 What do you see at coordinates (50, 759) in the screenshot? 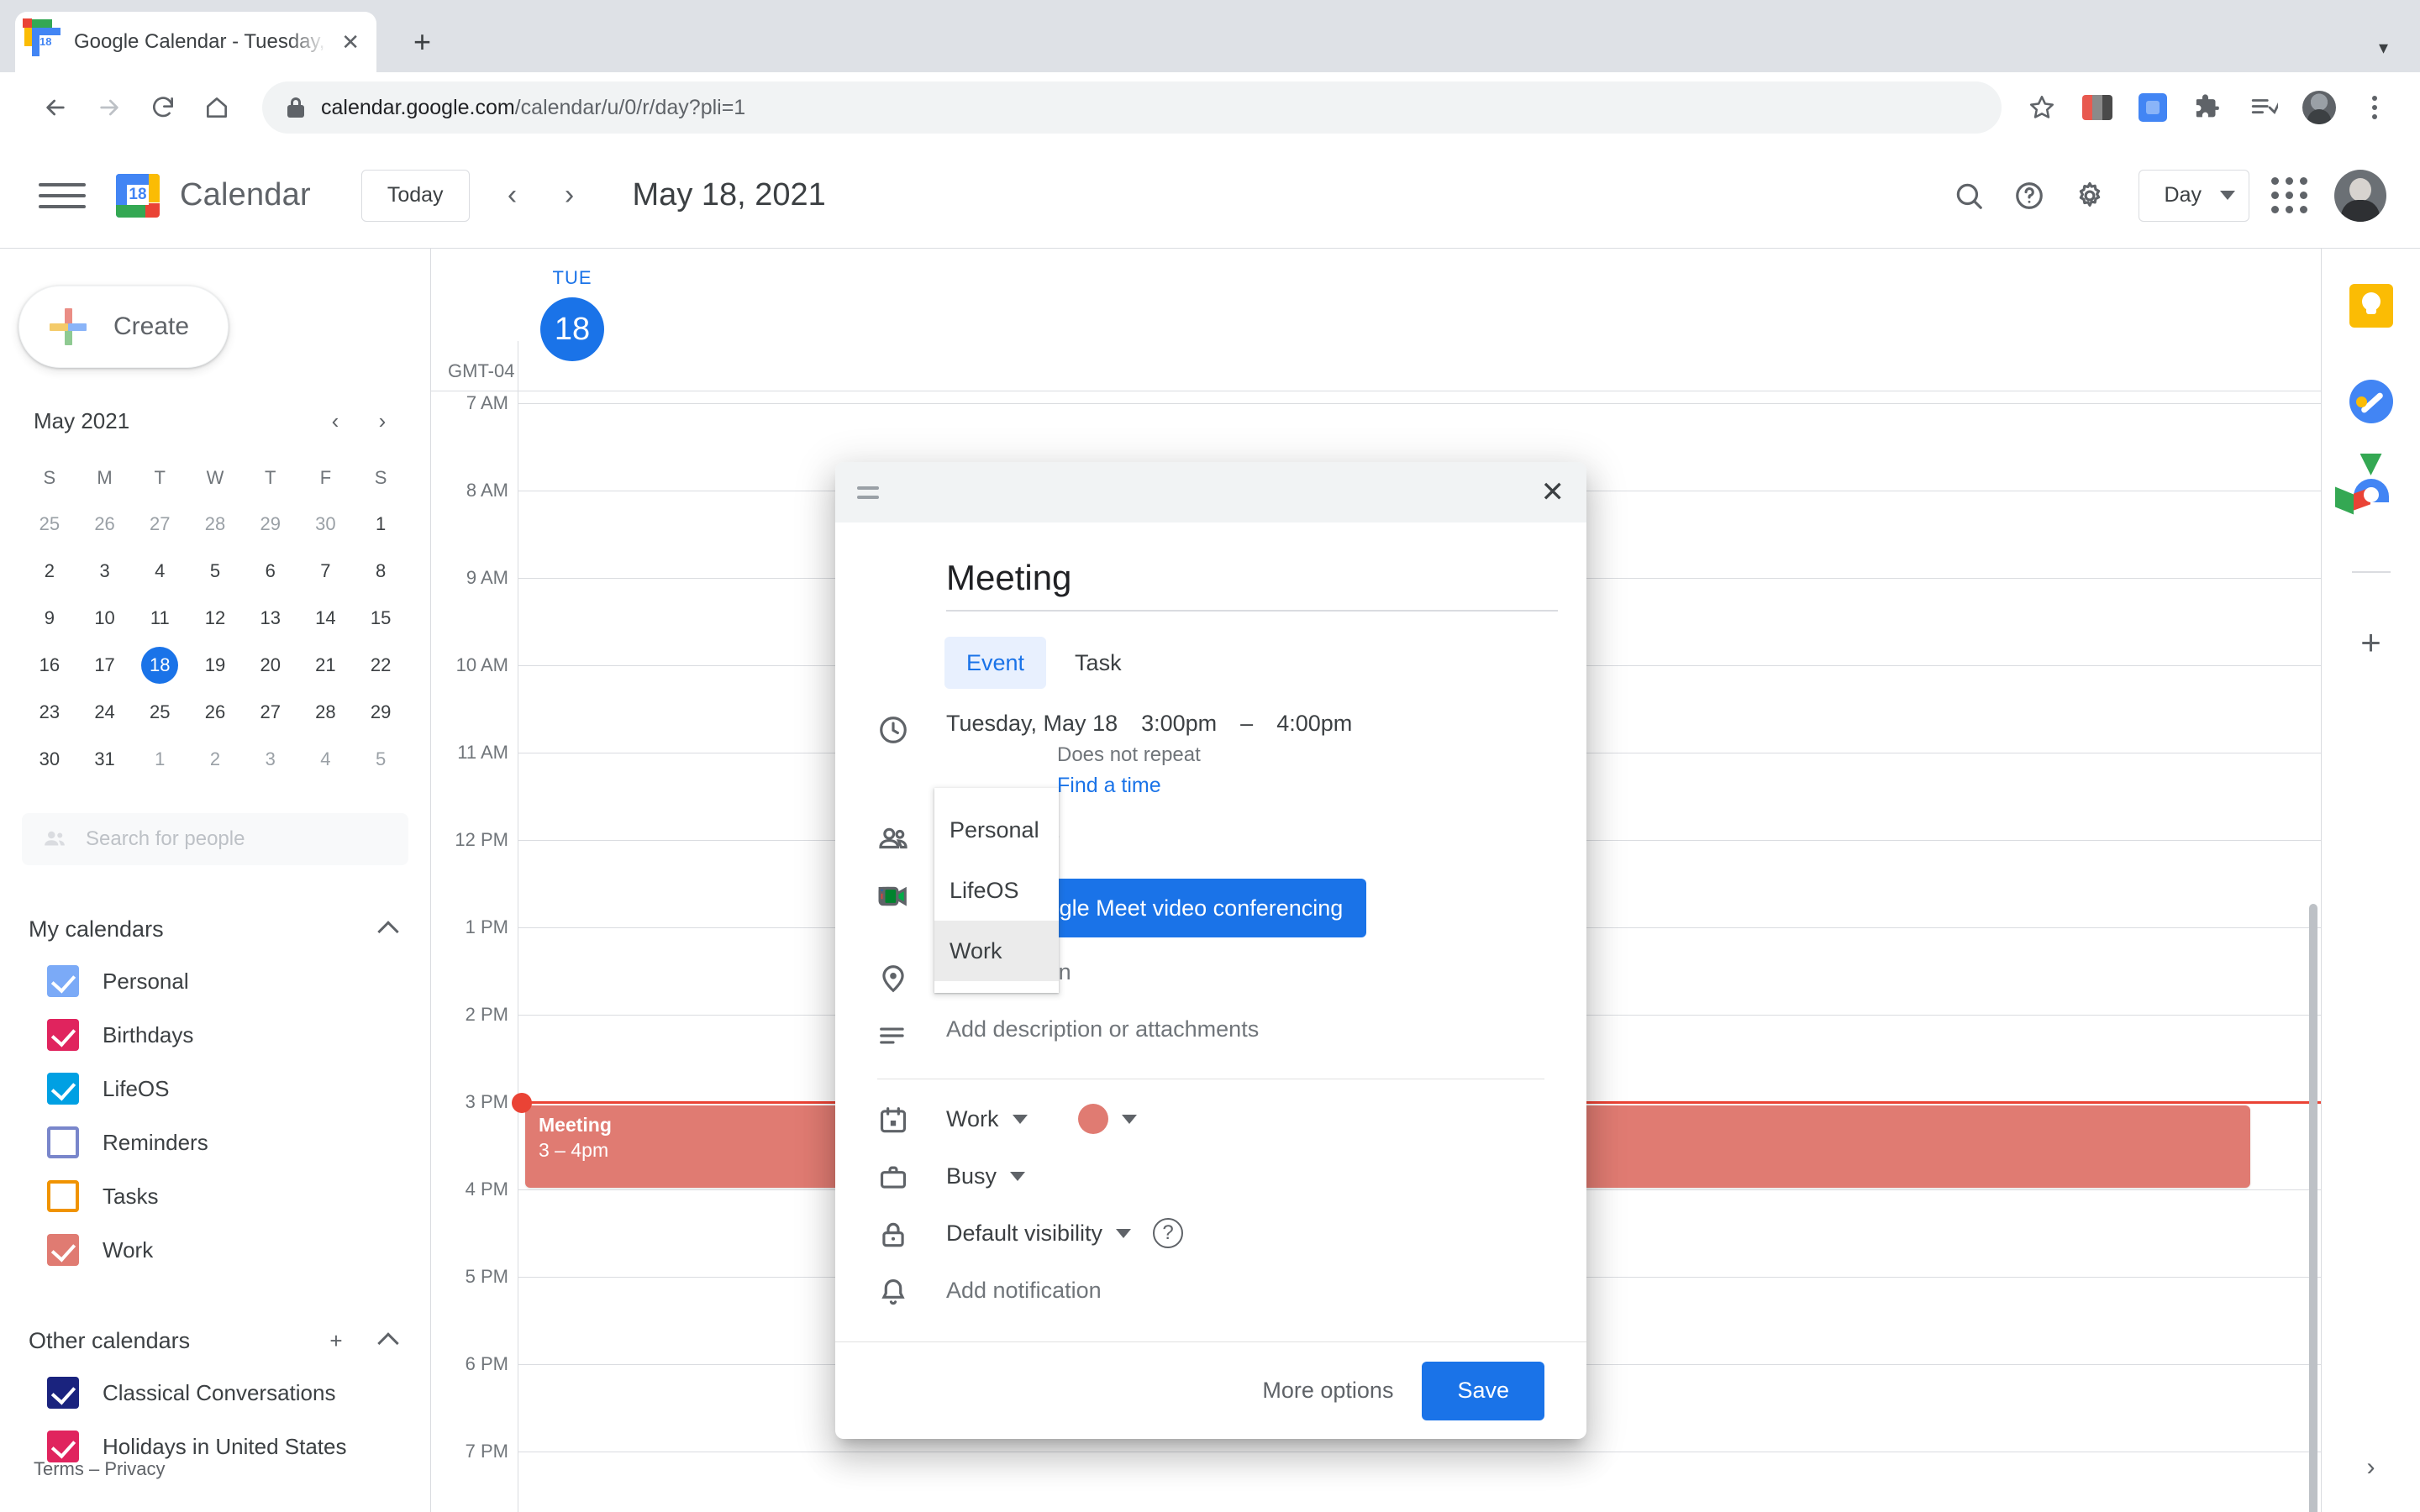
I see `mini-calendar-day: 30` at bounding box center [50, 759].